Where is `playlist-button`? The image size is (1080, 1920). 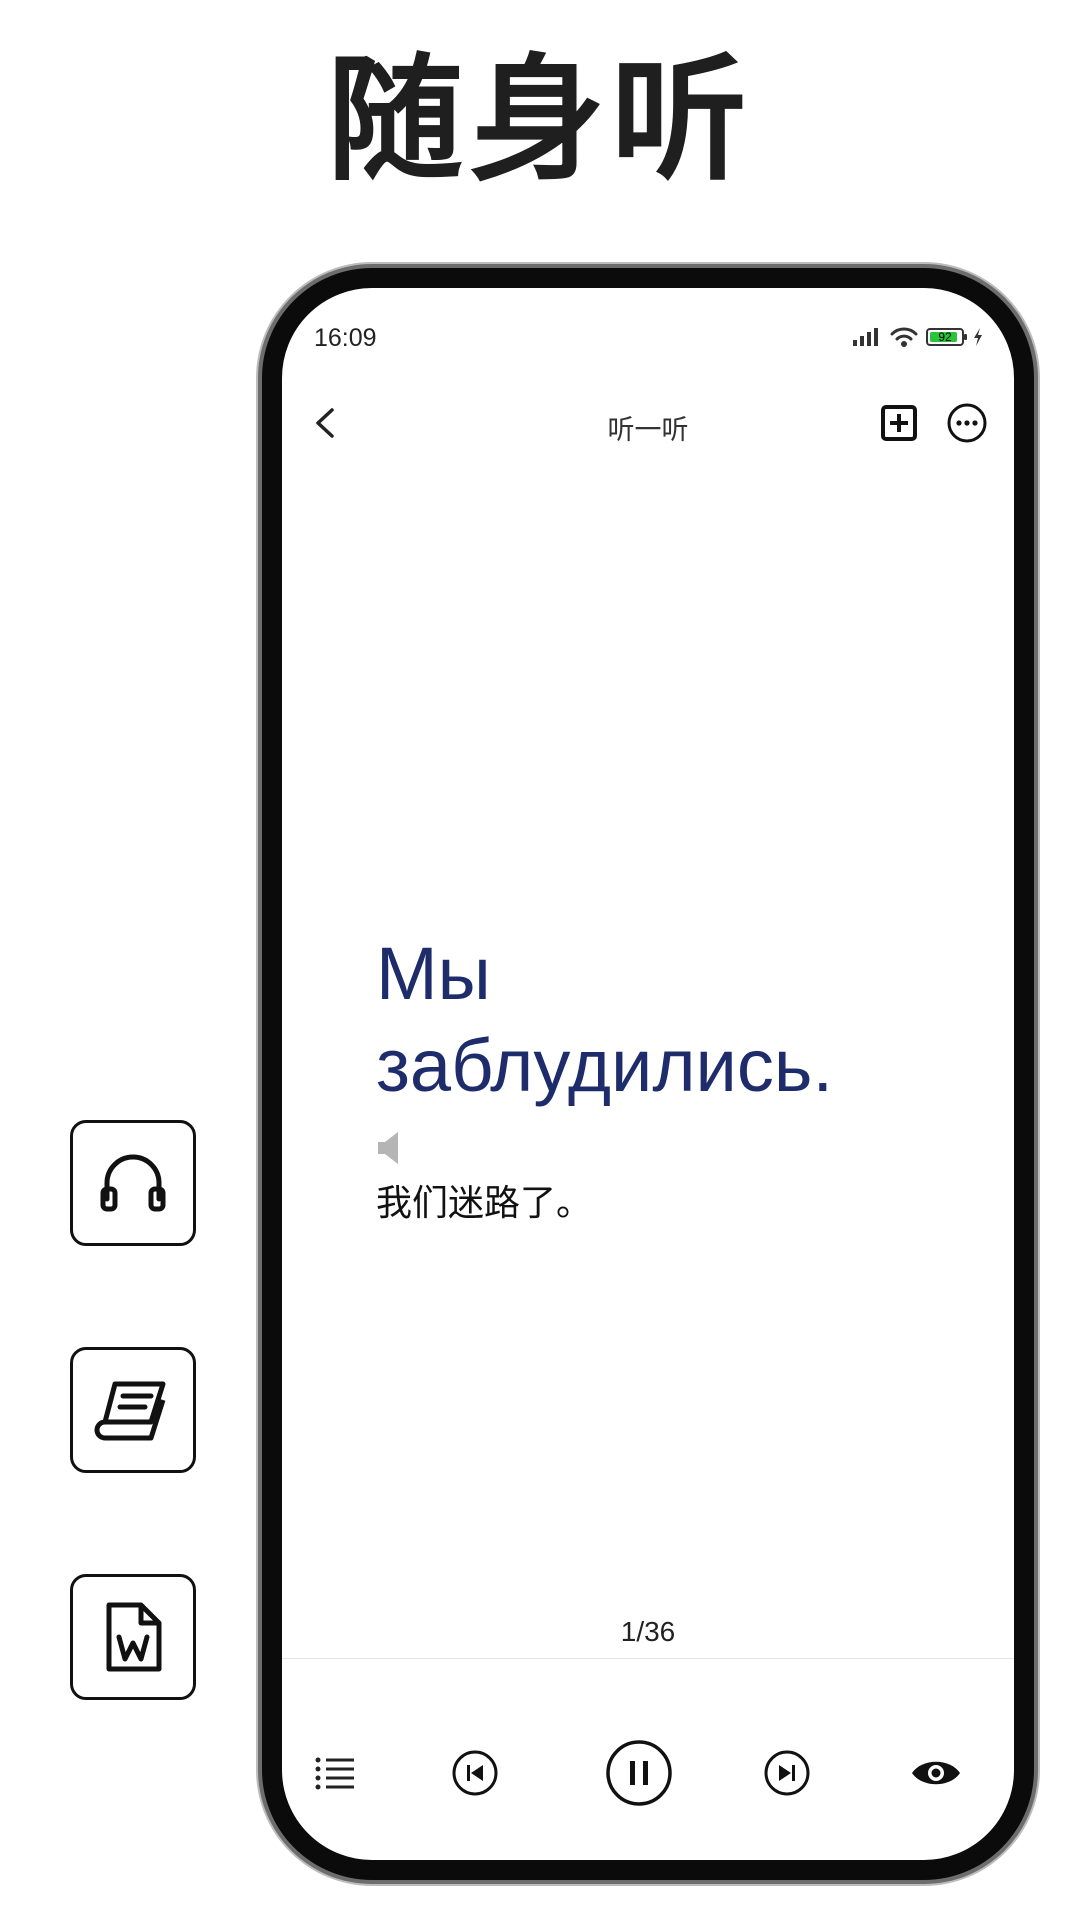 playlist-button is located at coordinates (335, 1773).